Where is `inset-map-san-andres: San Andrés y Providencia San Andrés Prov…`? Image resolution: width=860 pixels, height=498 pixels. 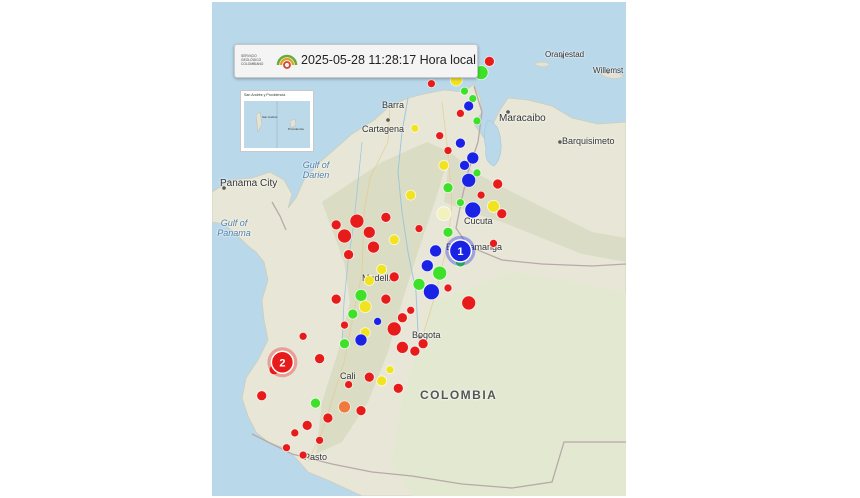
inset-map-san-andres: San Andrés y Providencia San Andrés Prov… is located at coordinates (277, 121).